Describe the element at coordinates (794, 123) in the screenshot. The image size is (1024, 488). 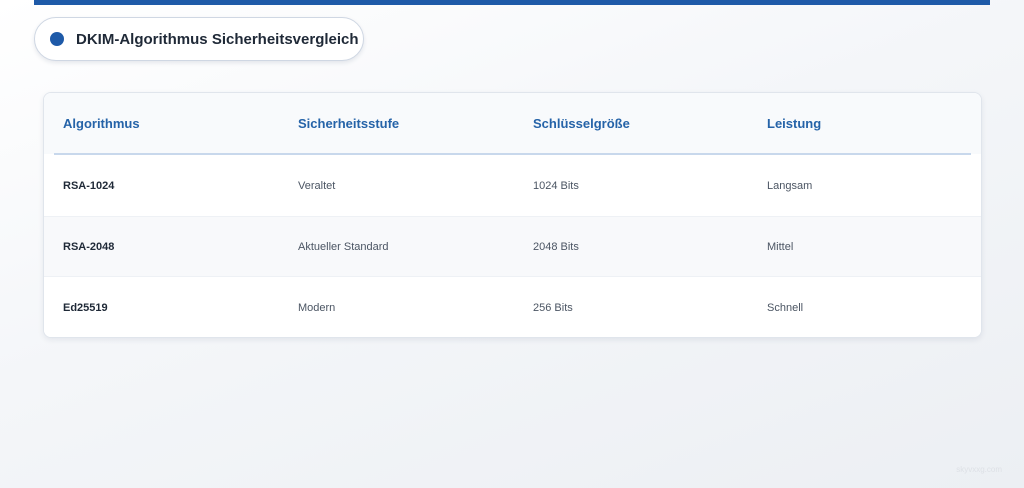
I see `column-header-performance: Leistung` at that location.